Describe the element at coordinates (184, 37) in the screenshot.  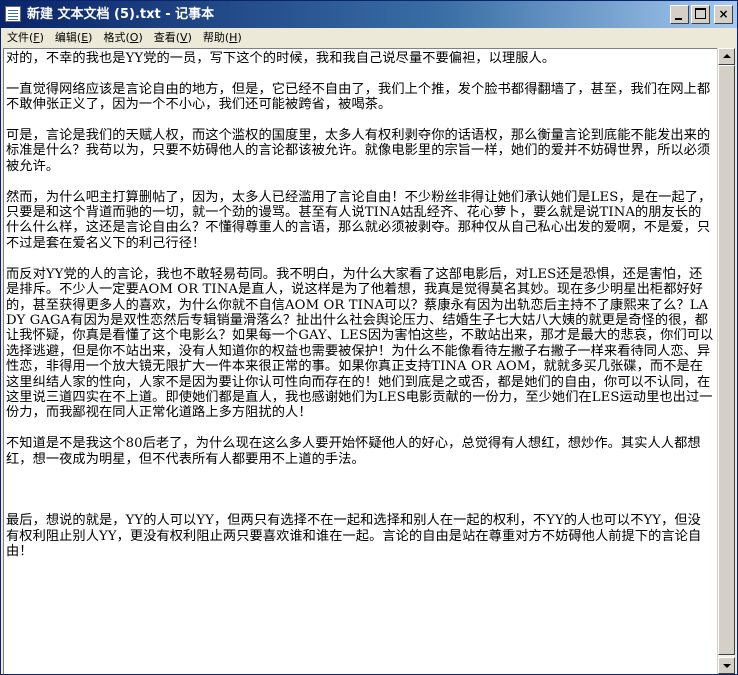
I see `menu-view-key: V` at that location.